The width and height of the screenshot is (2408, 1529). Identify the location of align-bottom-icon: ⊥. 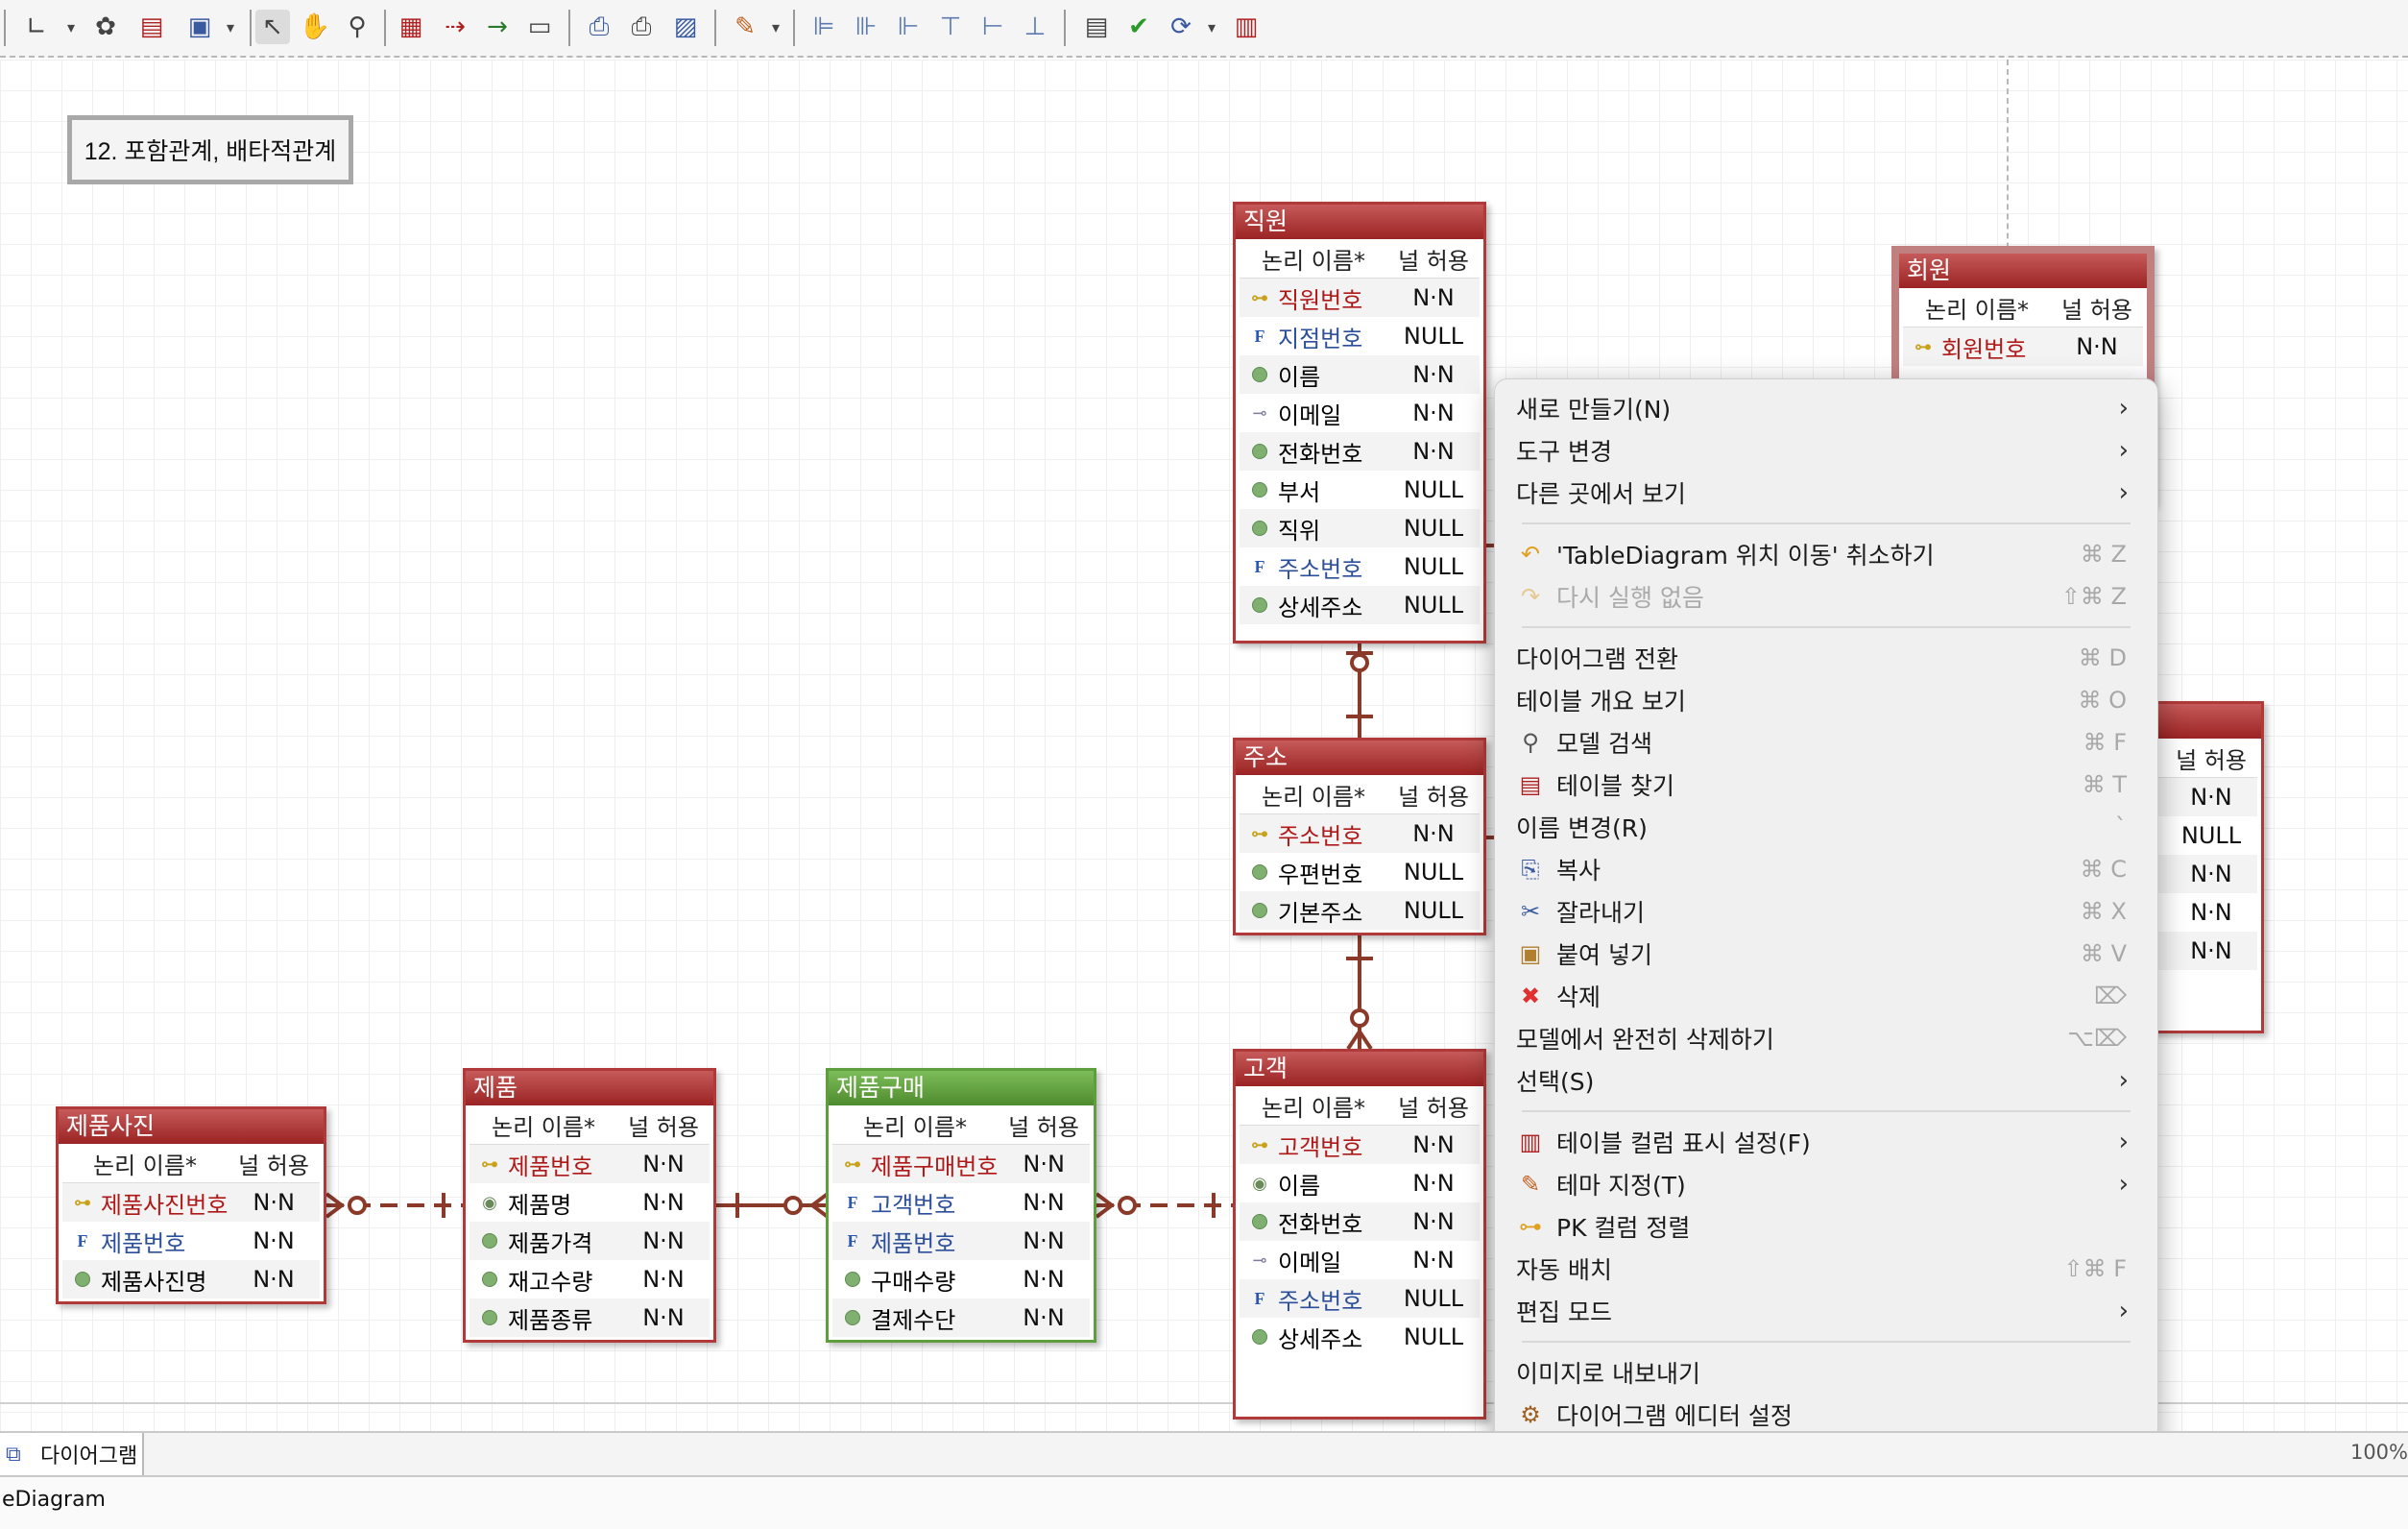
(1035, 27).